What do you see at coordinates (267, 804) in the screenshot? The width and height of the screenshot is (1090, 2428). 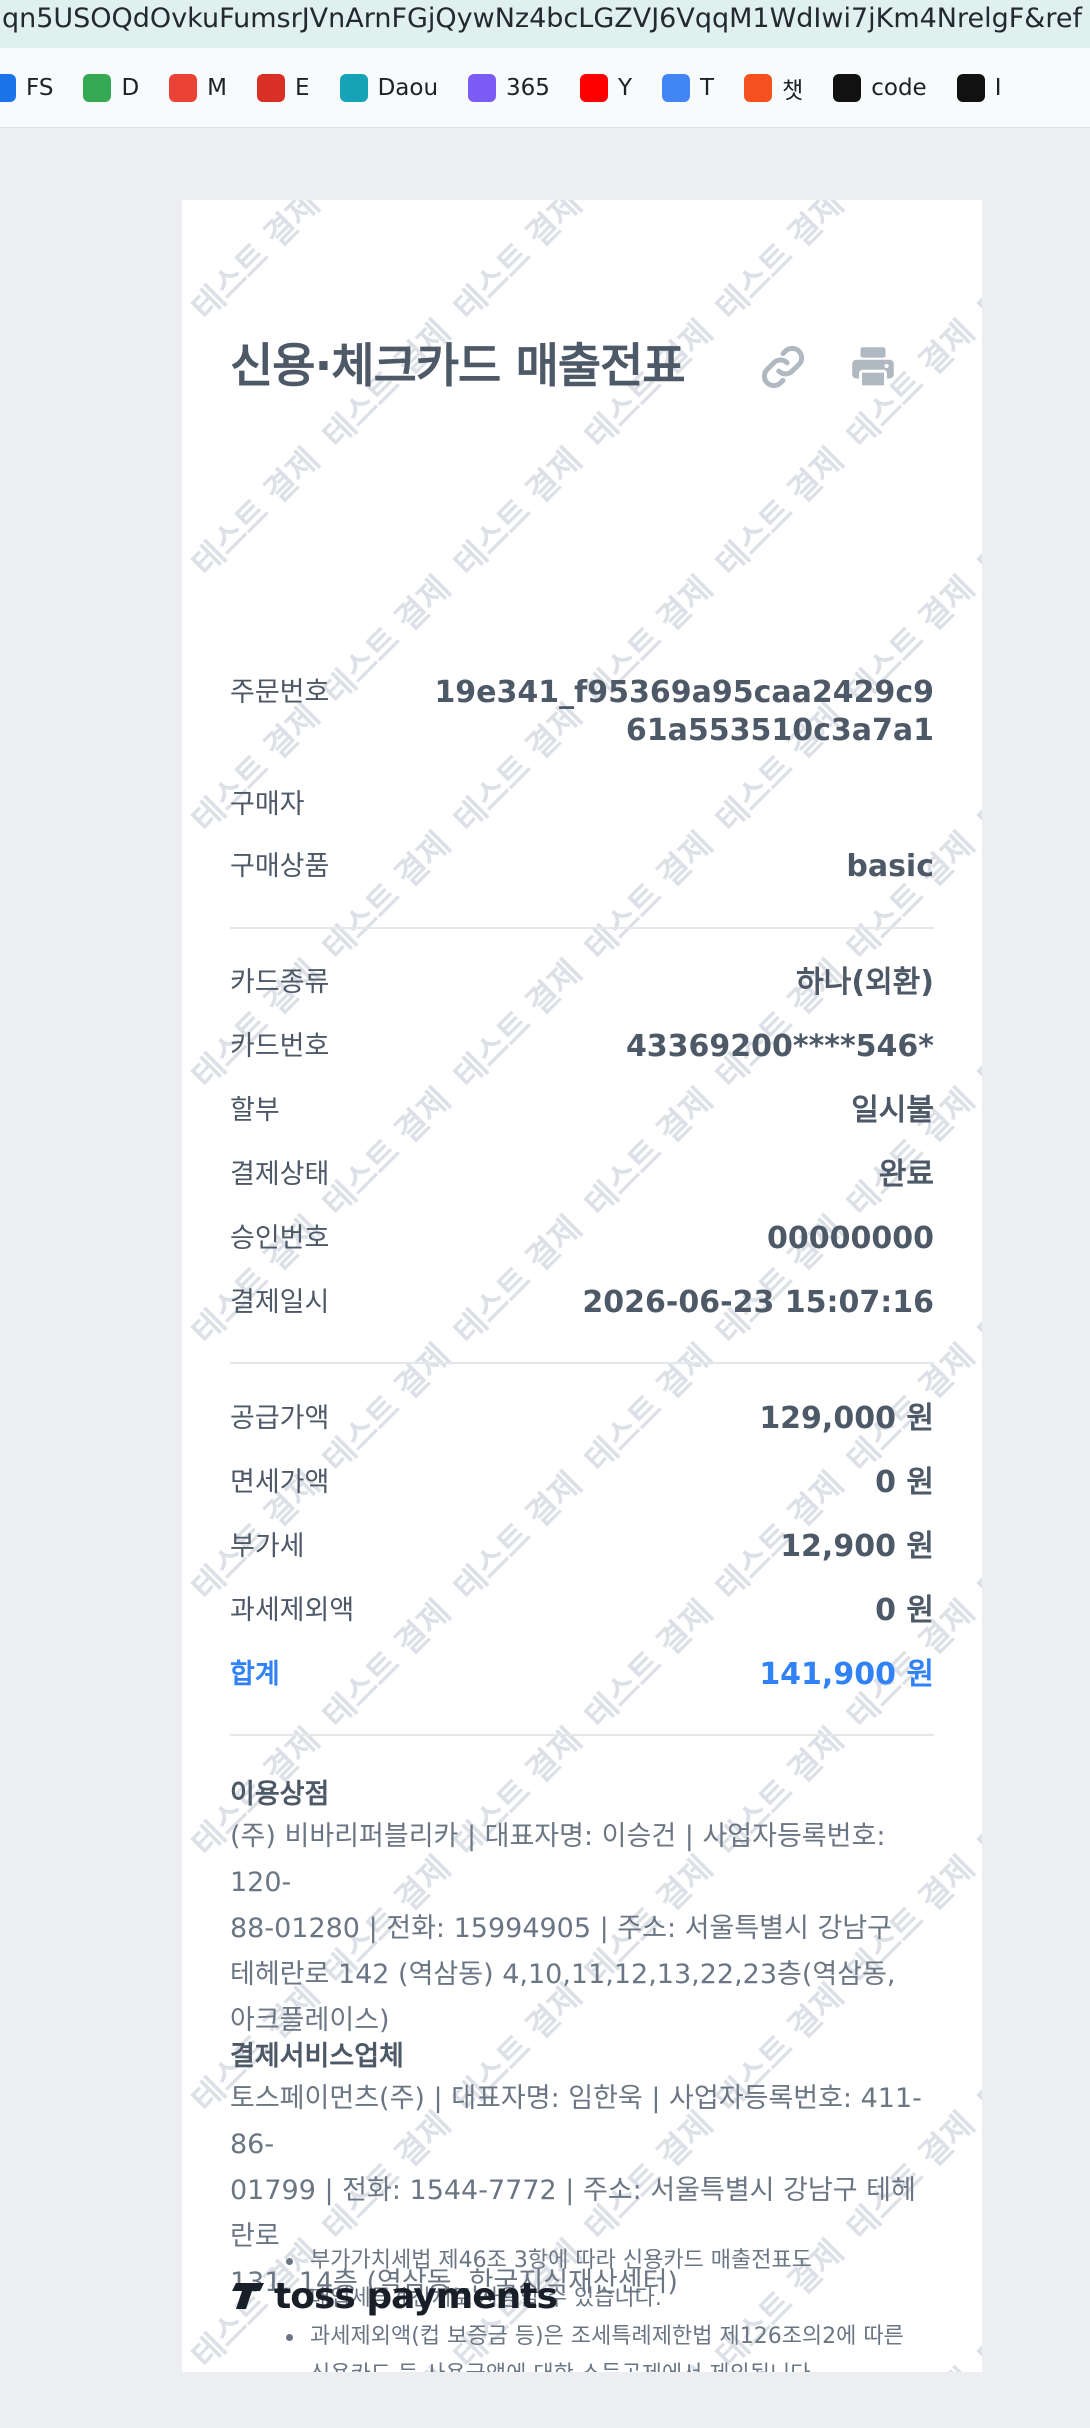 I see `buyer-label: 구매자` at bounding box center [267, 804].